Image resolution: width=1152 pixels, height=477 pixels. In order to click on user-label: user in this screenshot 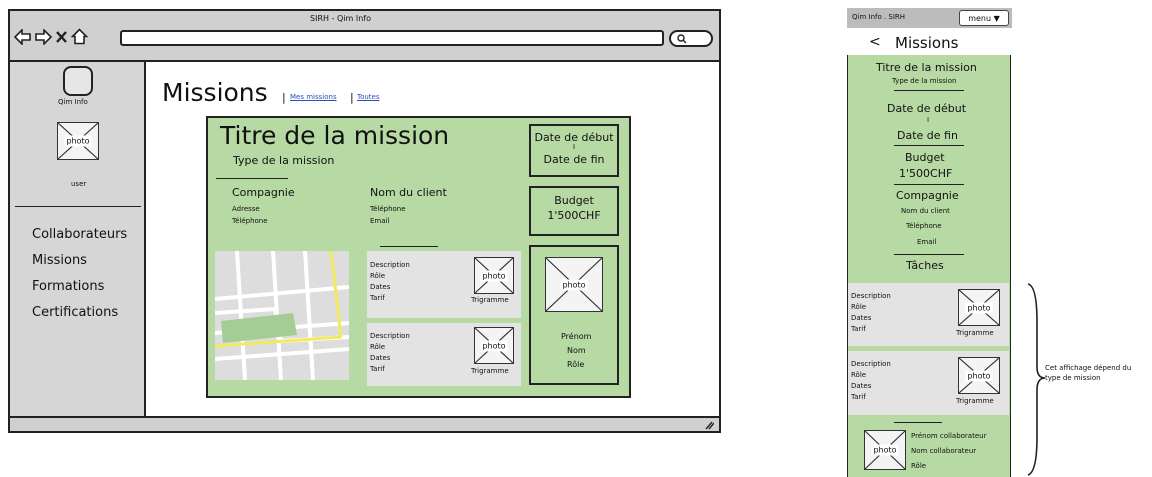, I will do `click(79, 184)`.